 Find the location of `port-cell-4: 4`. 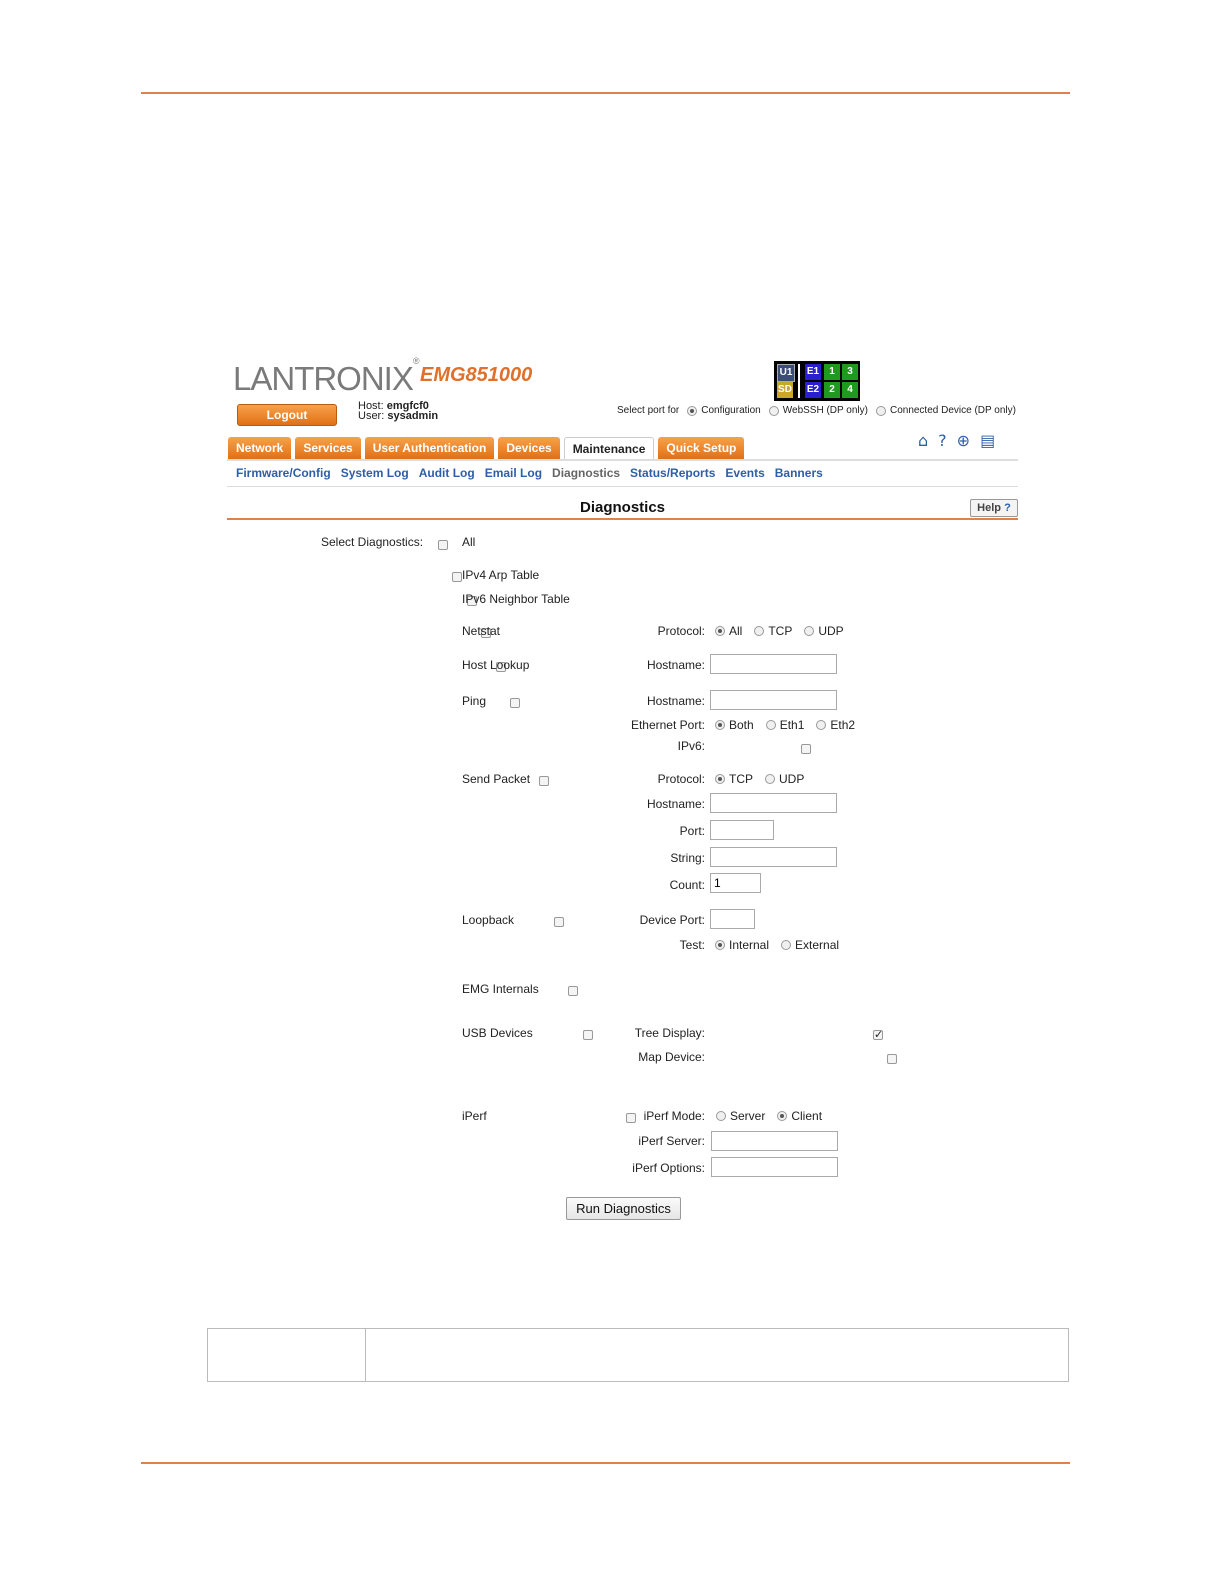

port-cell-4: 4 is located at coordinates (850, 390).